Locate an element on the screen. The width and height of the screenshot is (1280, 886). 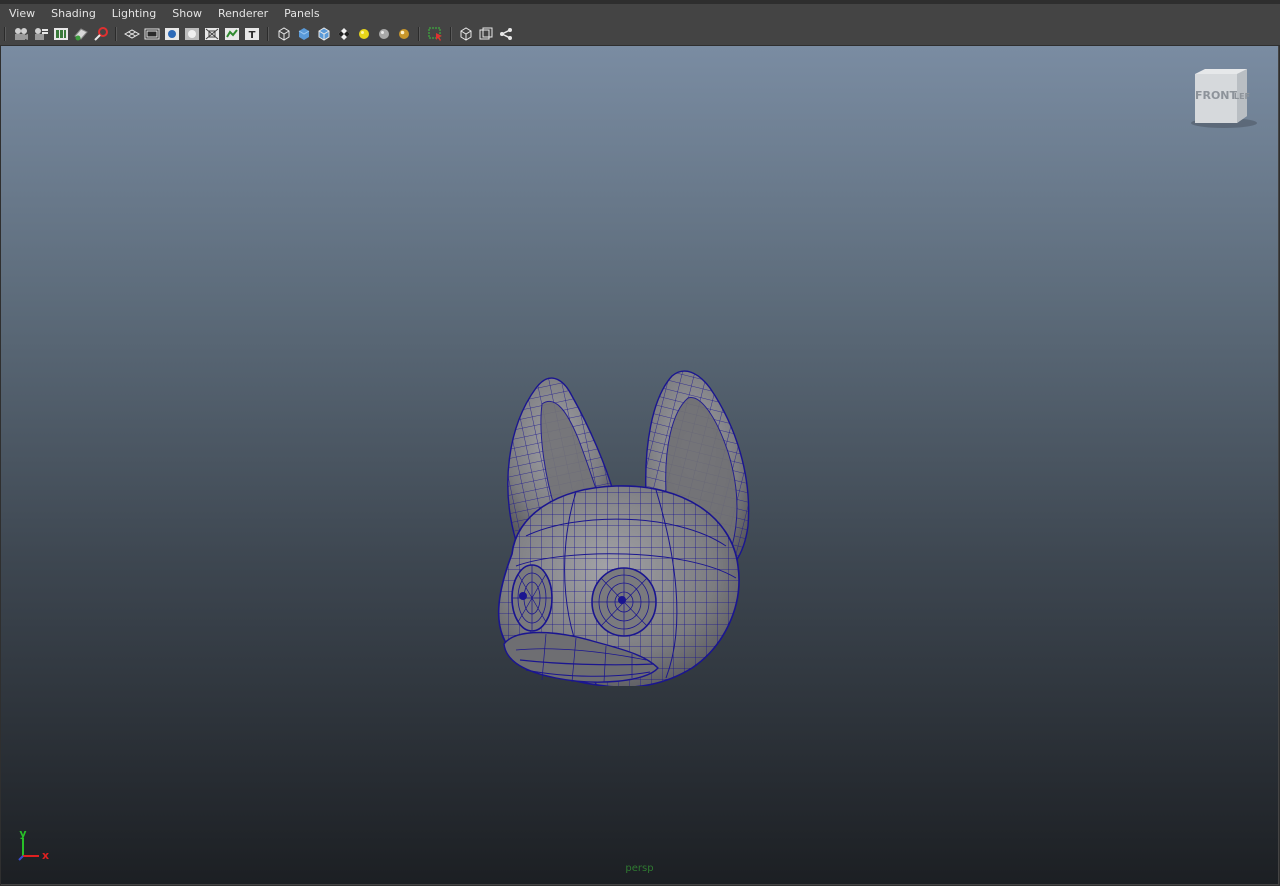
resolution-gate-icon is located at coordinates (172, 34).